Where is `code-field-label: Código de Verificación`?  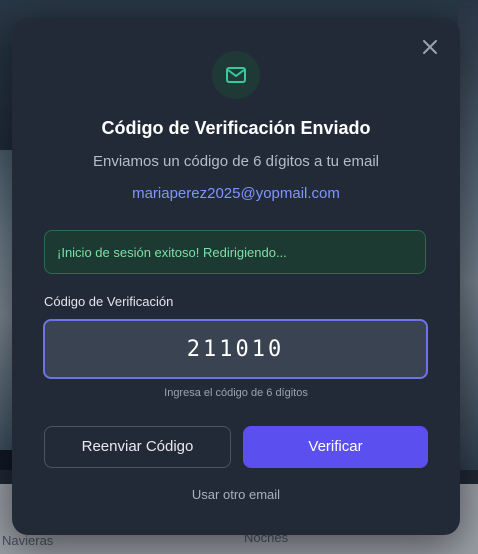
code-field-label: Código de Verificación is located at coordinates (109, 301).